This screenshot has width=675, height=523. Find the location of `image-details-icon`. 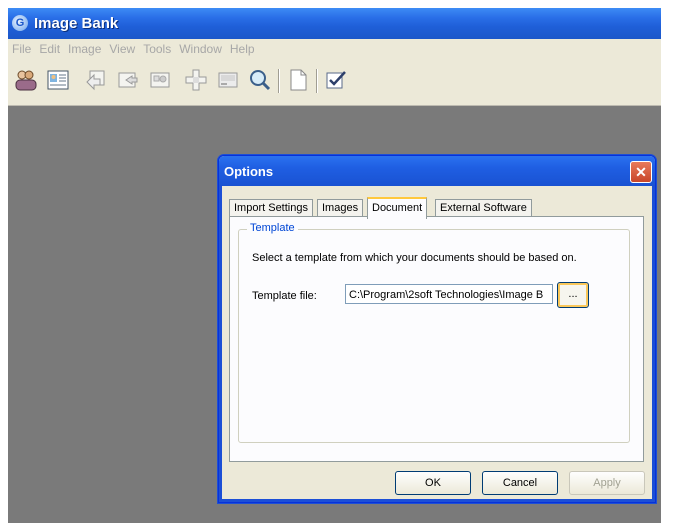

image-details-icon is located at coordinates (58, 80).